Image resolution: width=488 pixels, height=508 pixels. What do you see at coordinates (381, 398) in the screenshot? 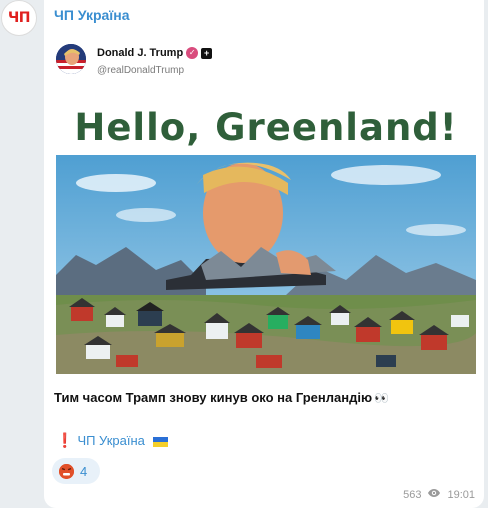
I see `eyes-emoji-icon: 👀` at bounding box center [381, 398].